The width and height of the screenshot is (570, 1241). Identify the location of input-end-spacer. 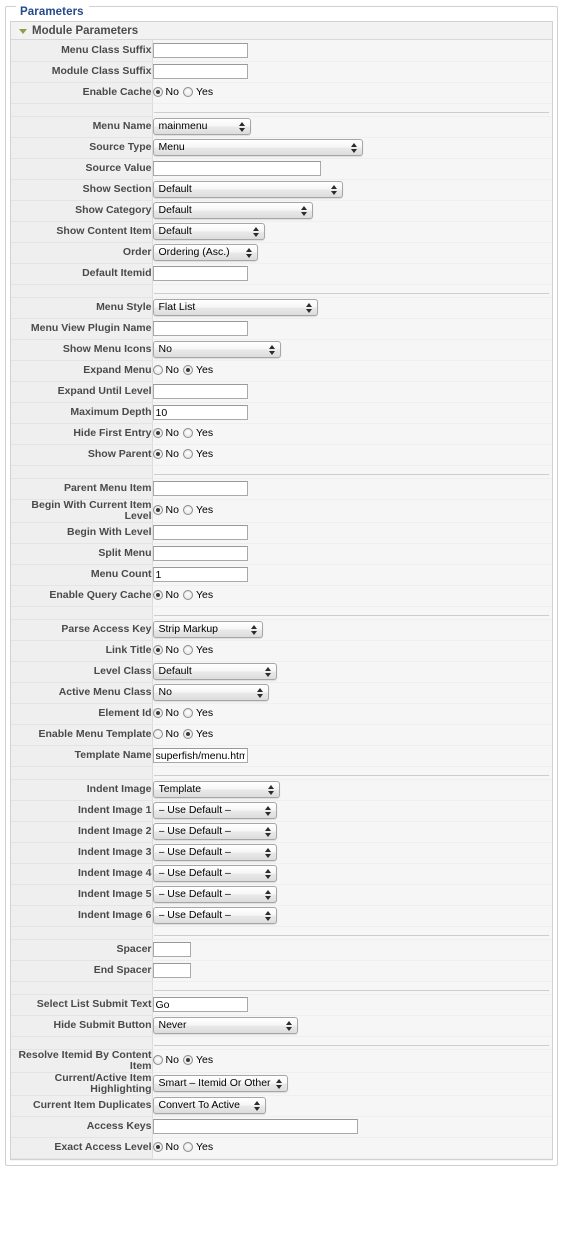
(171, 970).